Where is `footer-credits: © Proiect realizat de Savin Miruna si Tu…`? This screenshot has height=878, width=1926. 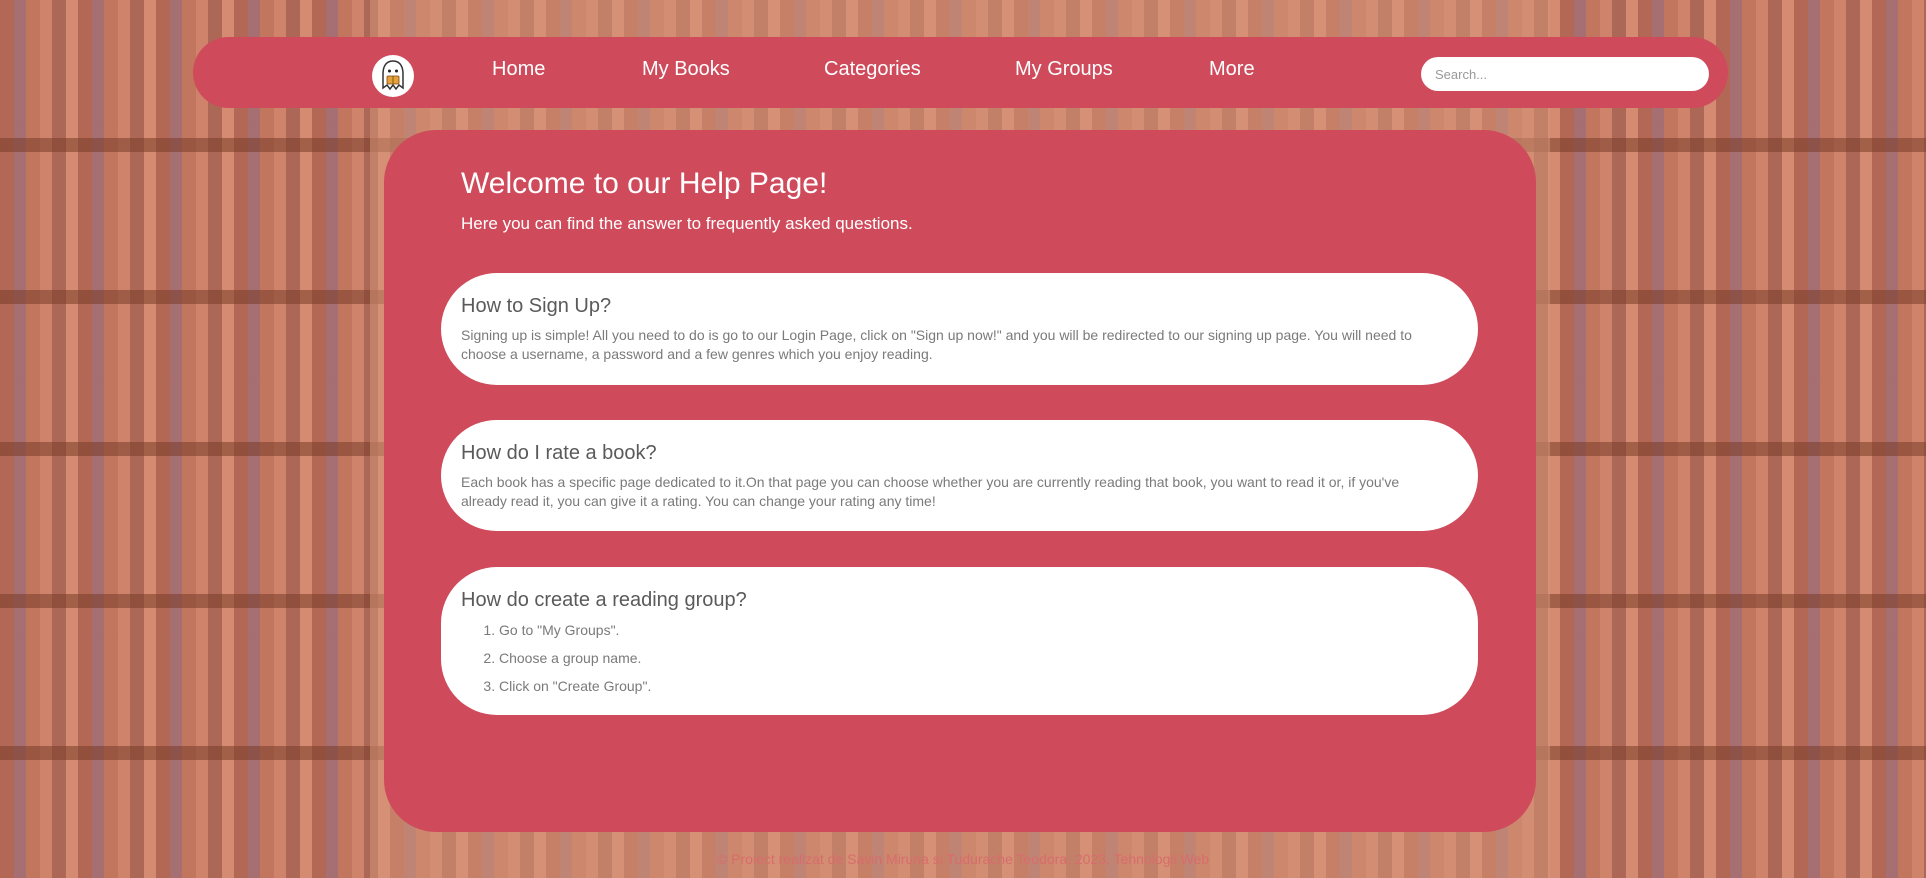 footer-credits: © Proiect realizat de Savin Miruna si Tu… is located at coordinates (963, 859).